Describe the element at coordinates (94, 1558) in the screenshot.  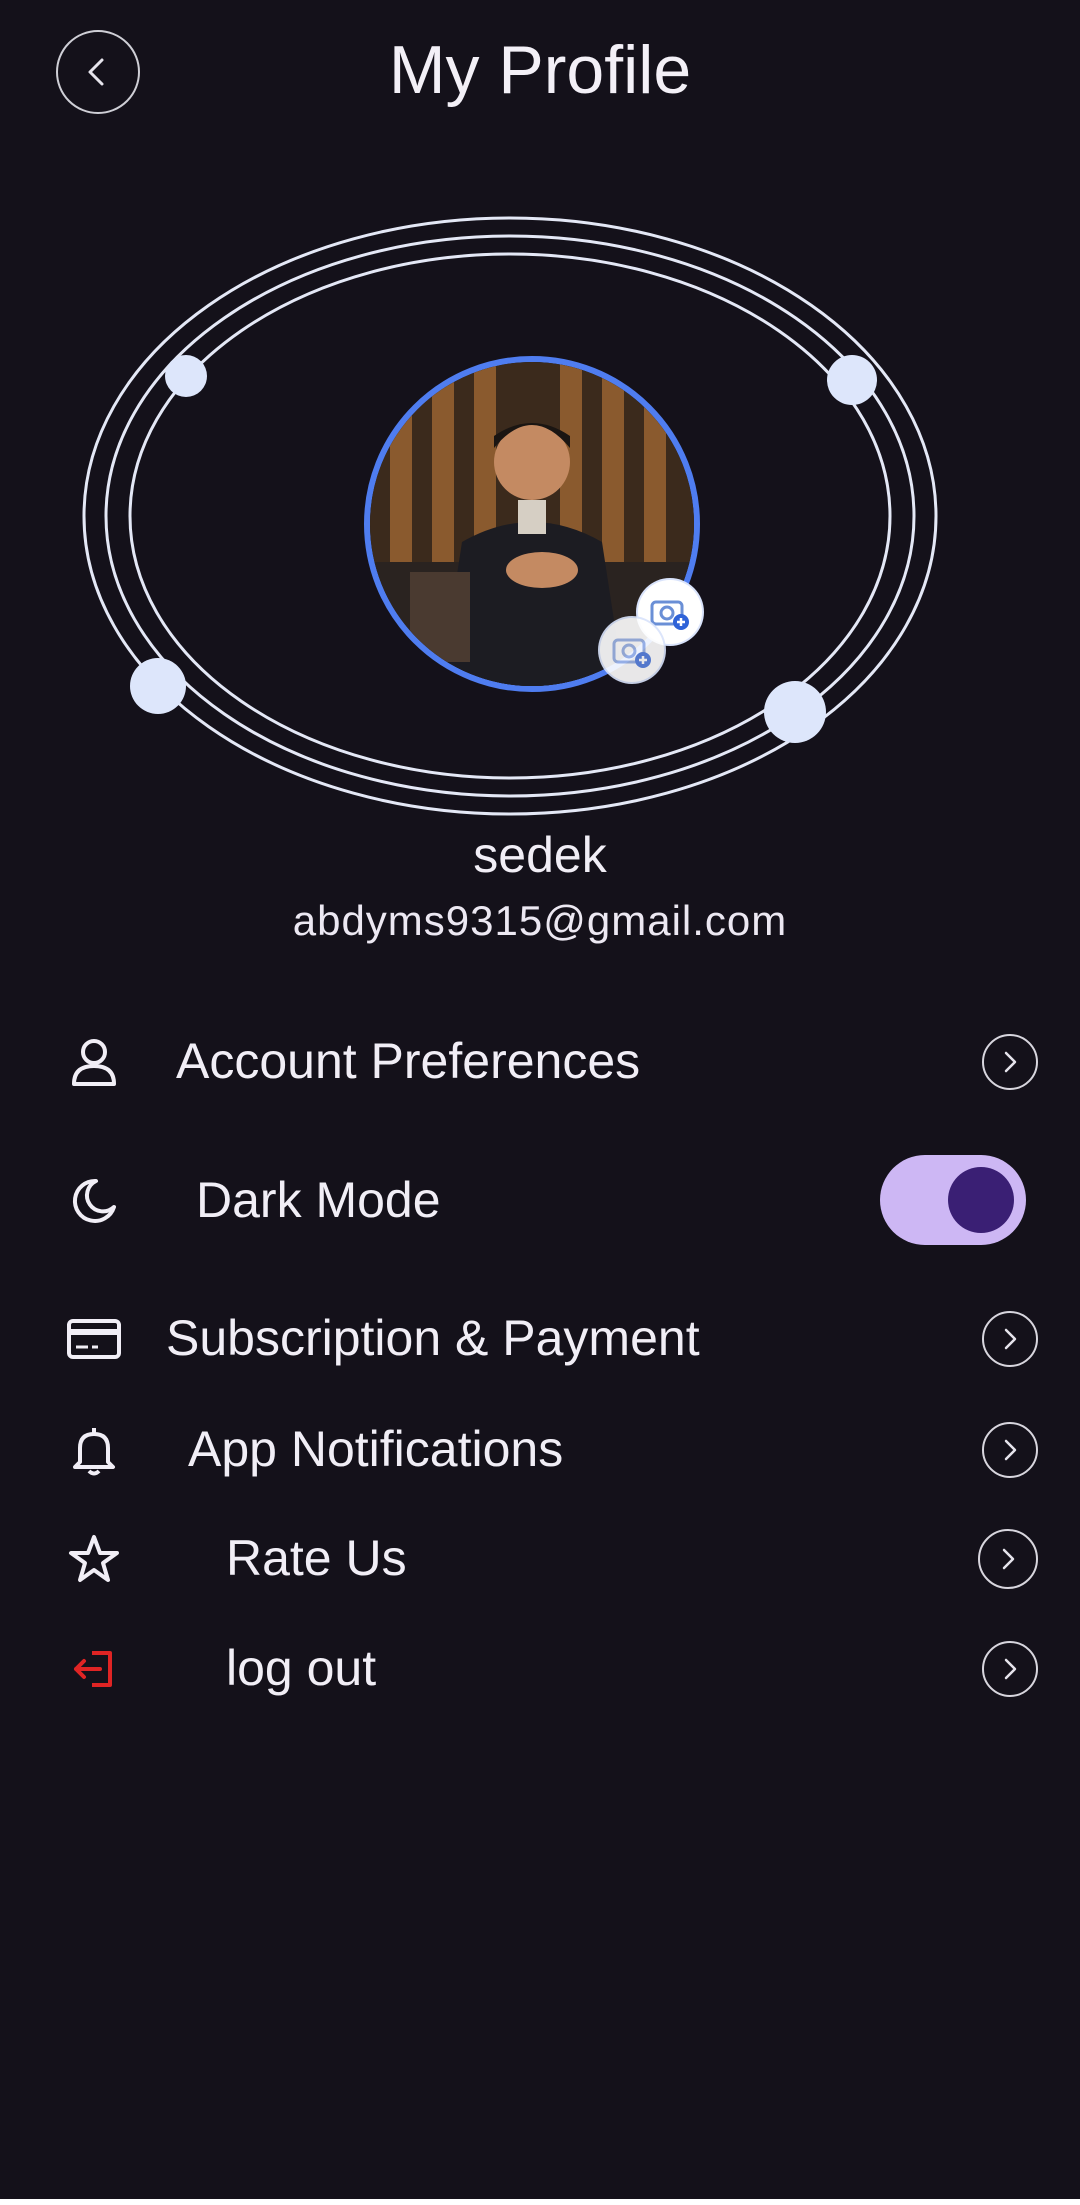
I see `star-icon` at that location.